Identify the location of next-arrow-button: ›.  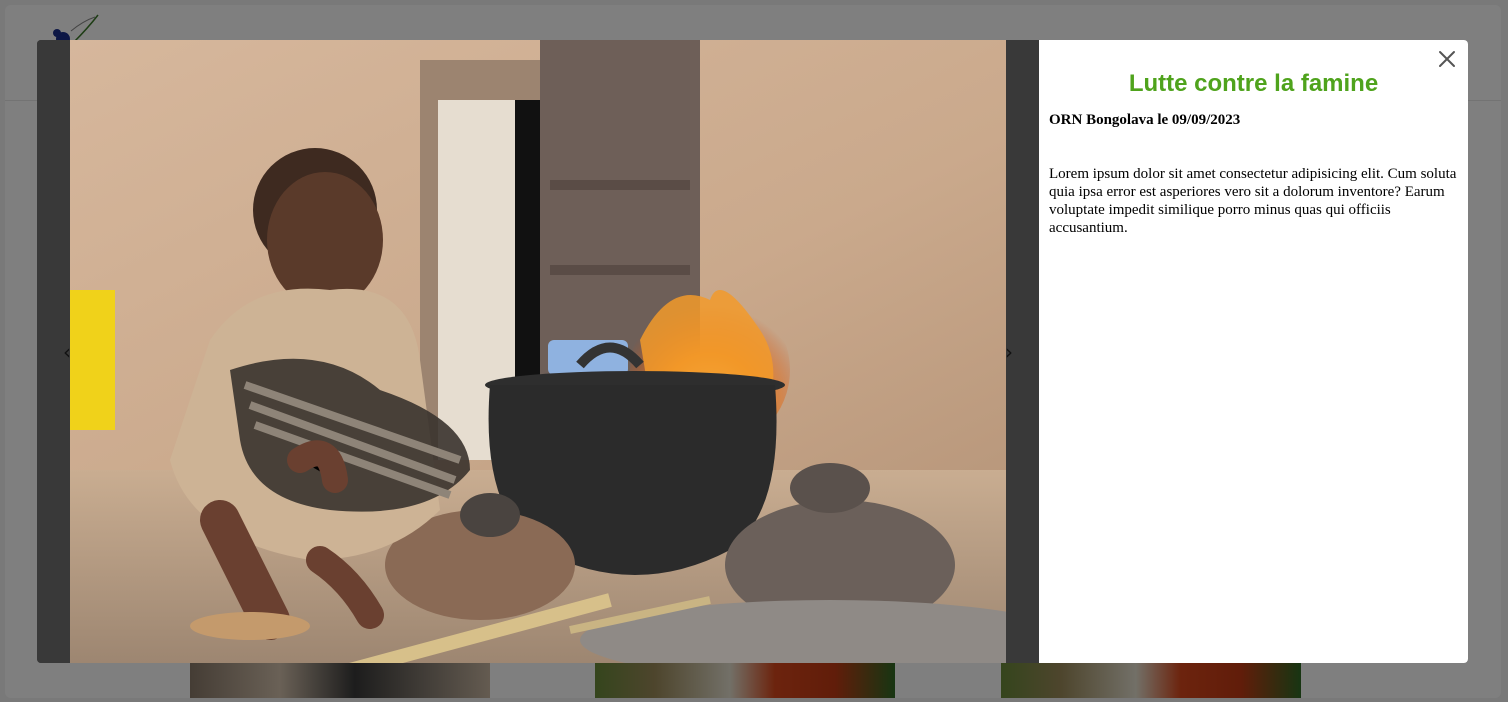
(1009, 352).